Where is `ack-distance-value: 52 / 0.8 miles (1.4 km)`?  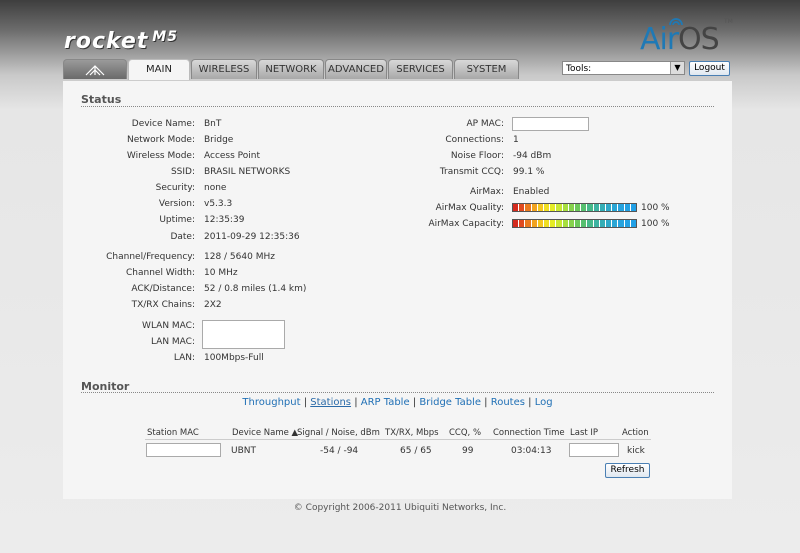
ack-distance-value: 52 / 0.8 miles (1.4 km) is located at coordinates (255, 289).